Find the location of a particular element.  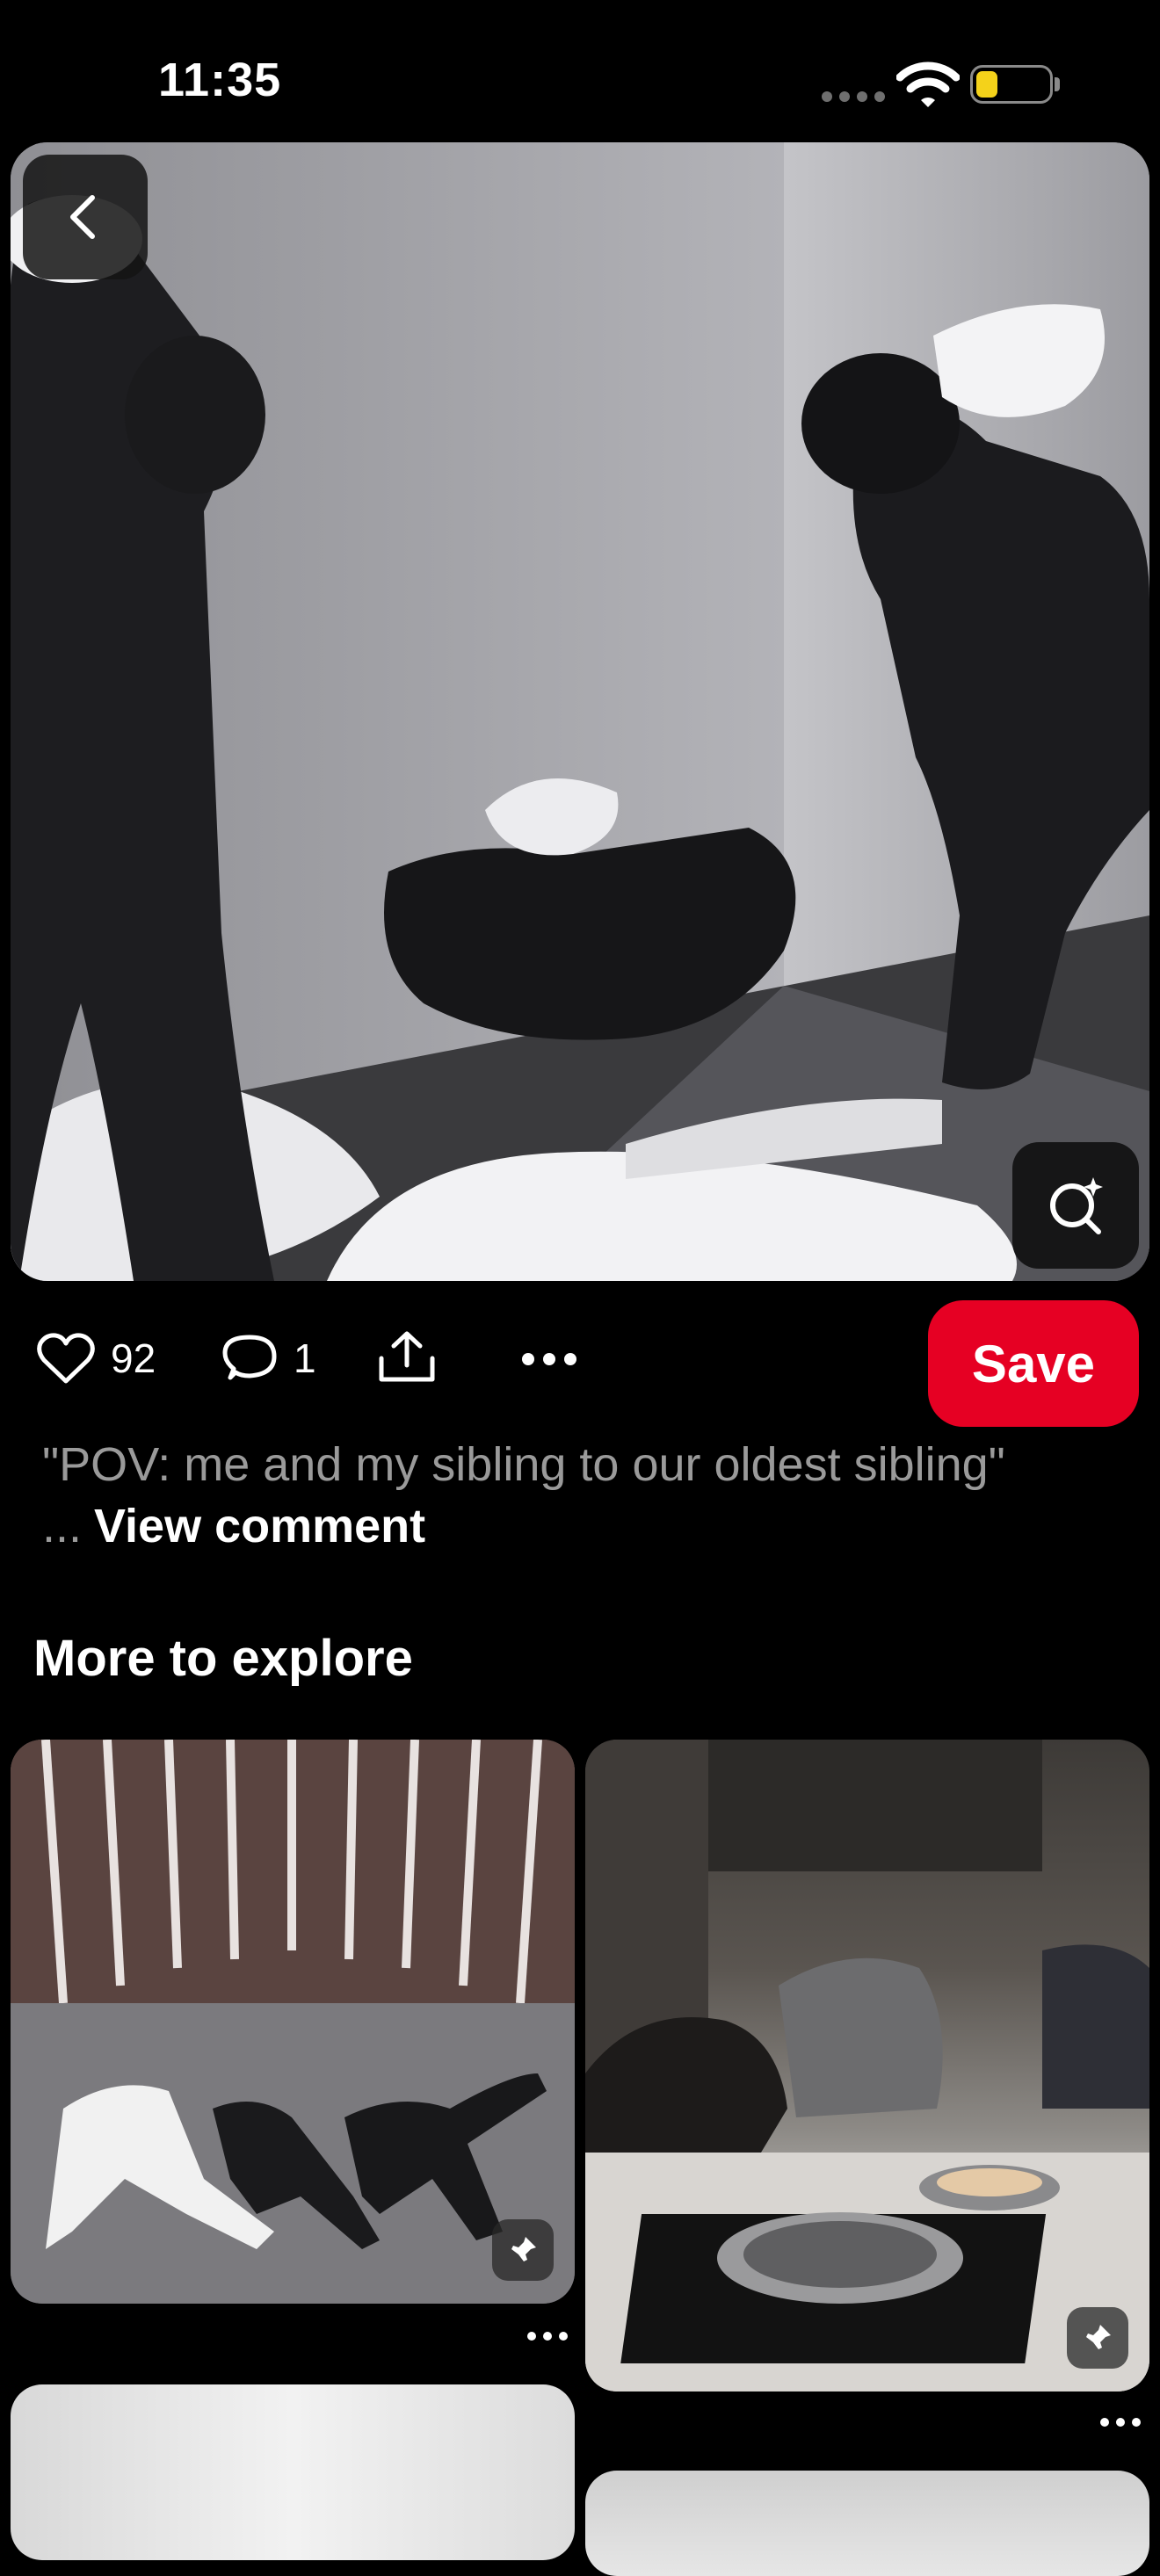

cellular-signal-icon is located at coordinates (853, 96).